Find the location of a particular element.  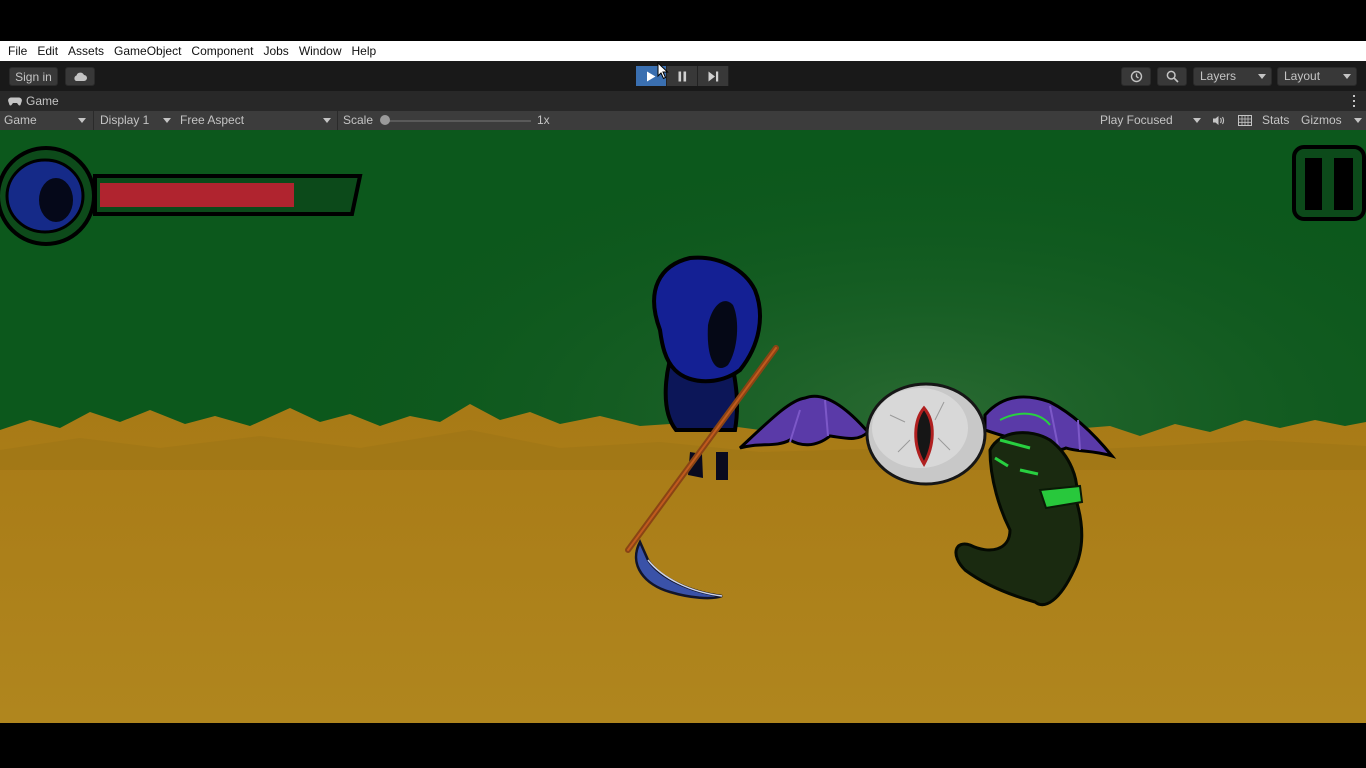

layers-label: Layers is located at coordinates (1218, 76).